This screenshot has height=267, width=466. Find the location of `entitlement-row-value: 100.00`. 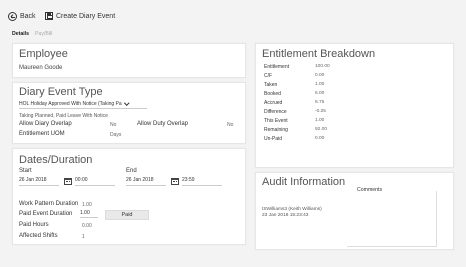

entitlement-row-value: 100.00 is located at coordinates (322, 66).